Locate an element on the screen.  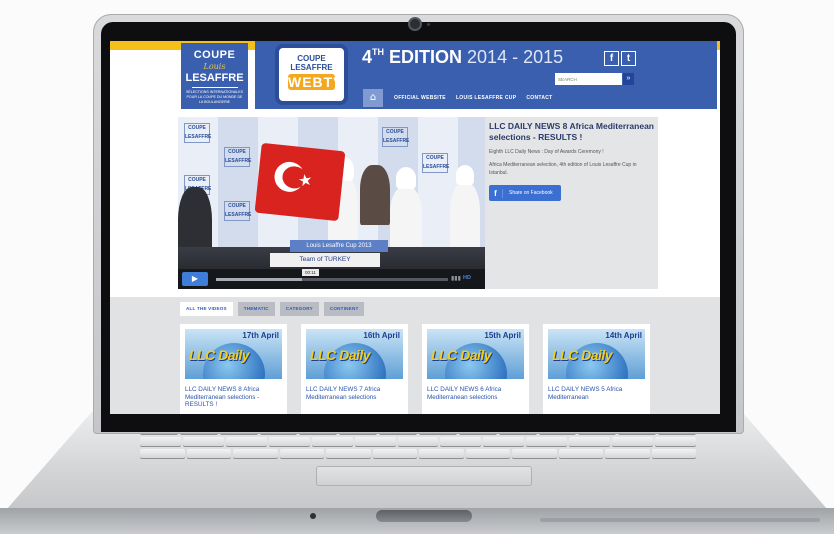
webtv-label: WEBTV is located at coordinates (316, 82).